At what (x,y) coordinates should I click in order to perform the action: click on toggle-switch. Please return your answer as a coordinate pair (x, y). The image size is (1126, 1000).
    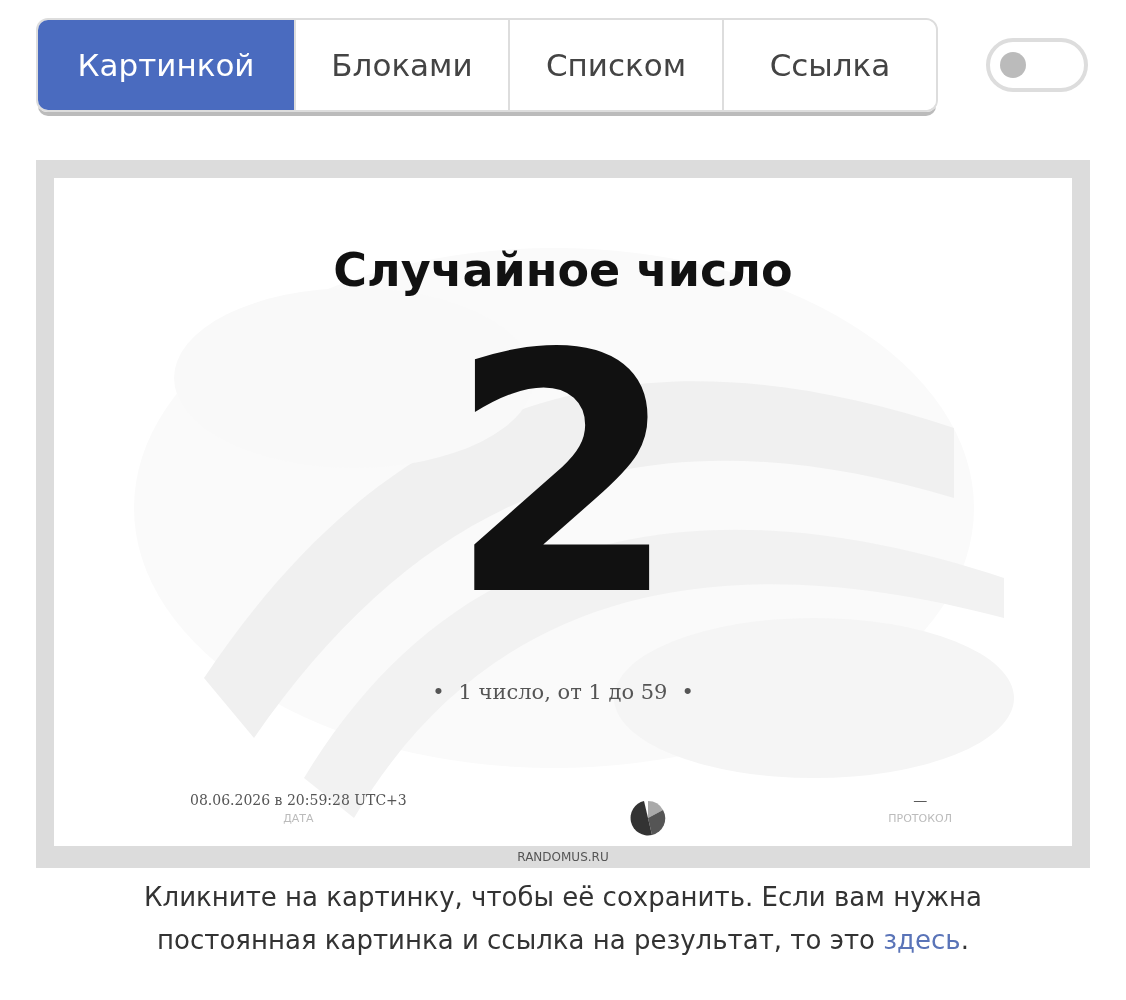
    Looking at the image, I should click on (1037, 65).